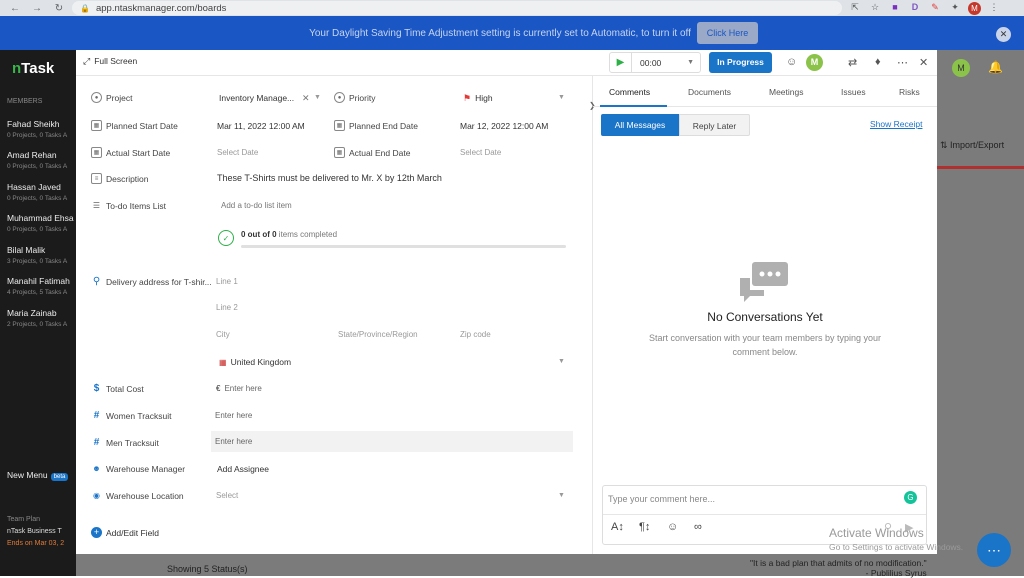  What do you see at coordinates (480, 152) in the screenshot?
I see `actual-end-date: Select Date` at bounding box center [480, 152].